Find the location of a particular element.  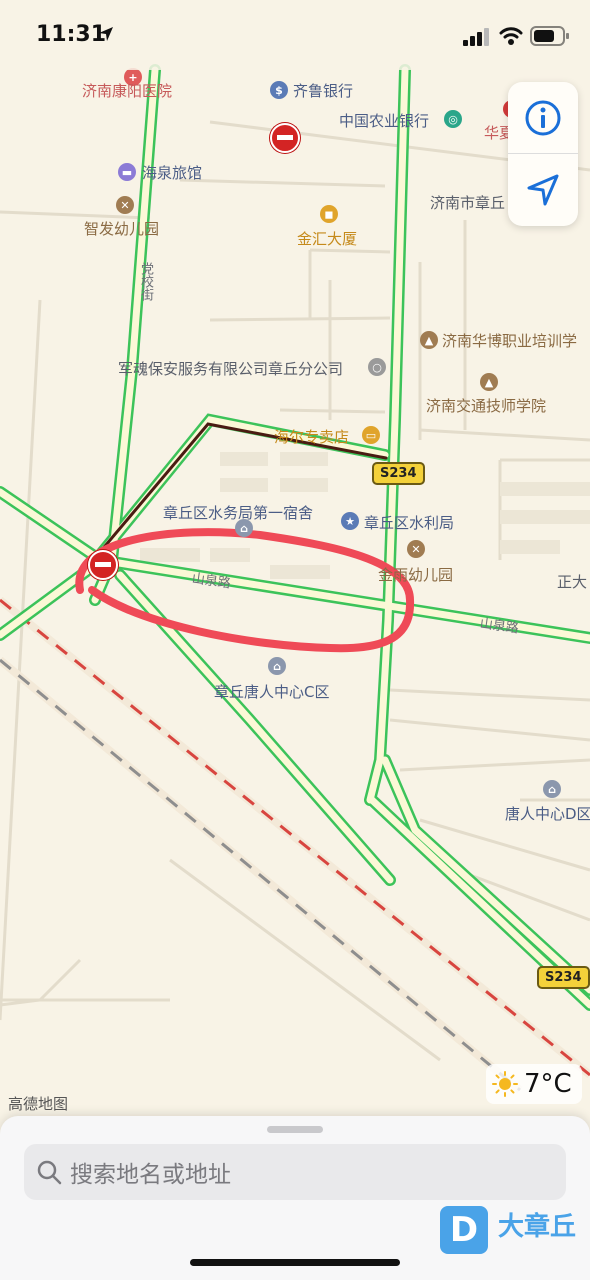

info-button is located at coordinates (543, 118).